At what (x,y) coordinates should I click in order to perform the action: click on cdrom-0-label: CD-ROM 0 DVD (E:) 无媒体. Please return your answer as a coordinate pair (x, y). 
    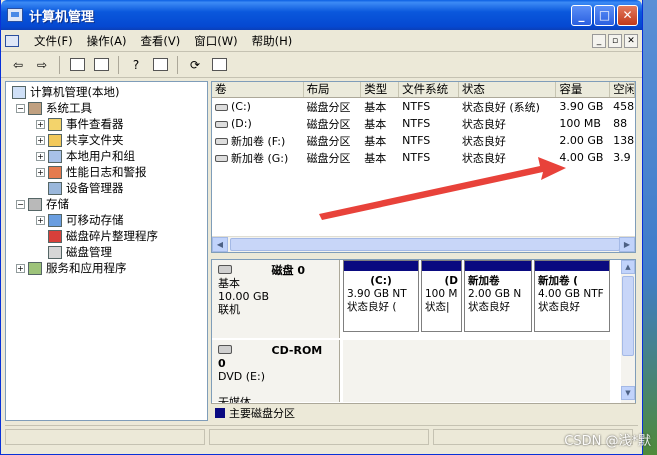
    Looking at the image, I should click on (276, 374).